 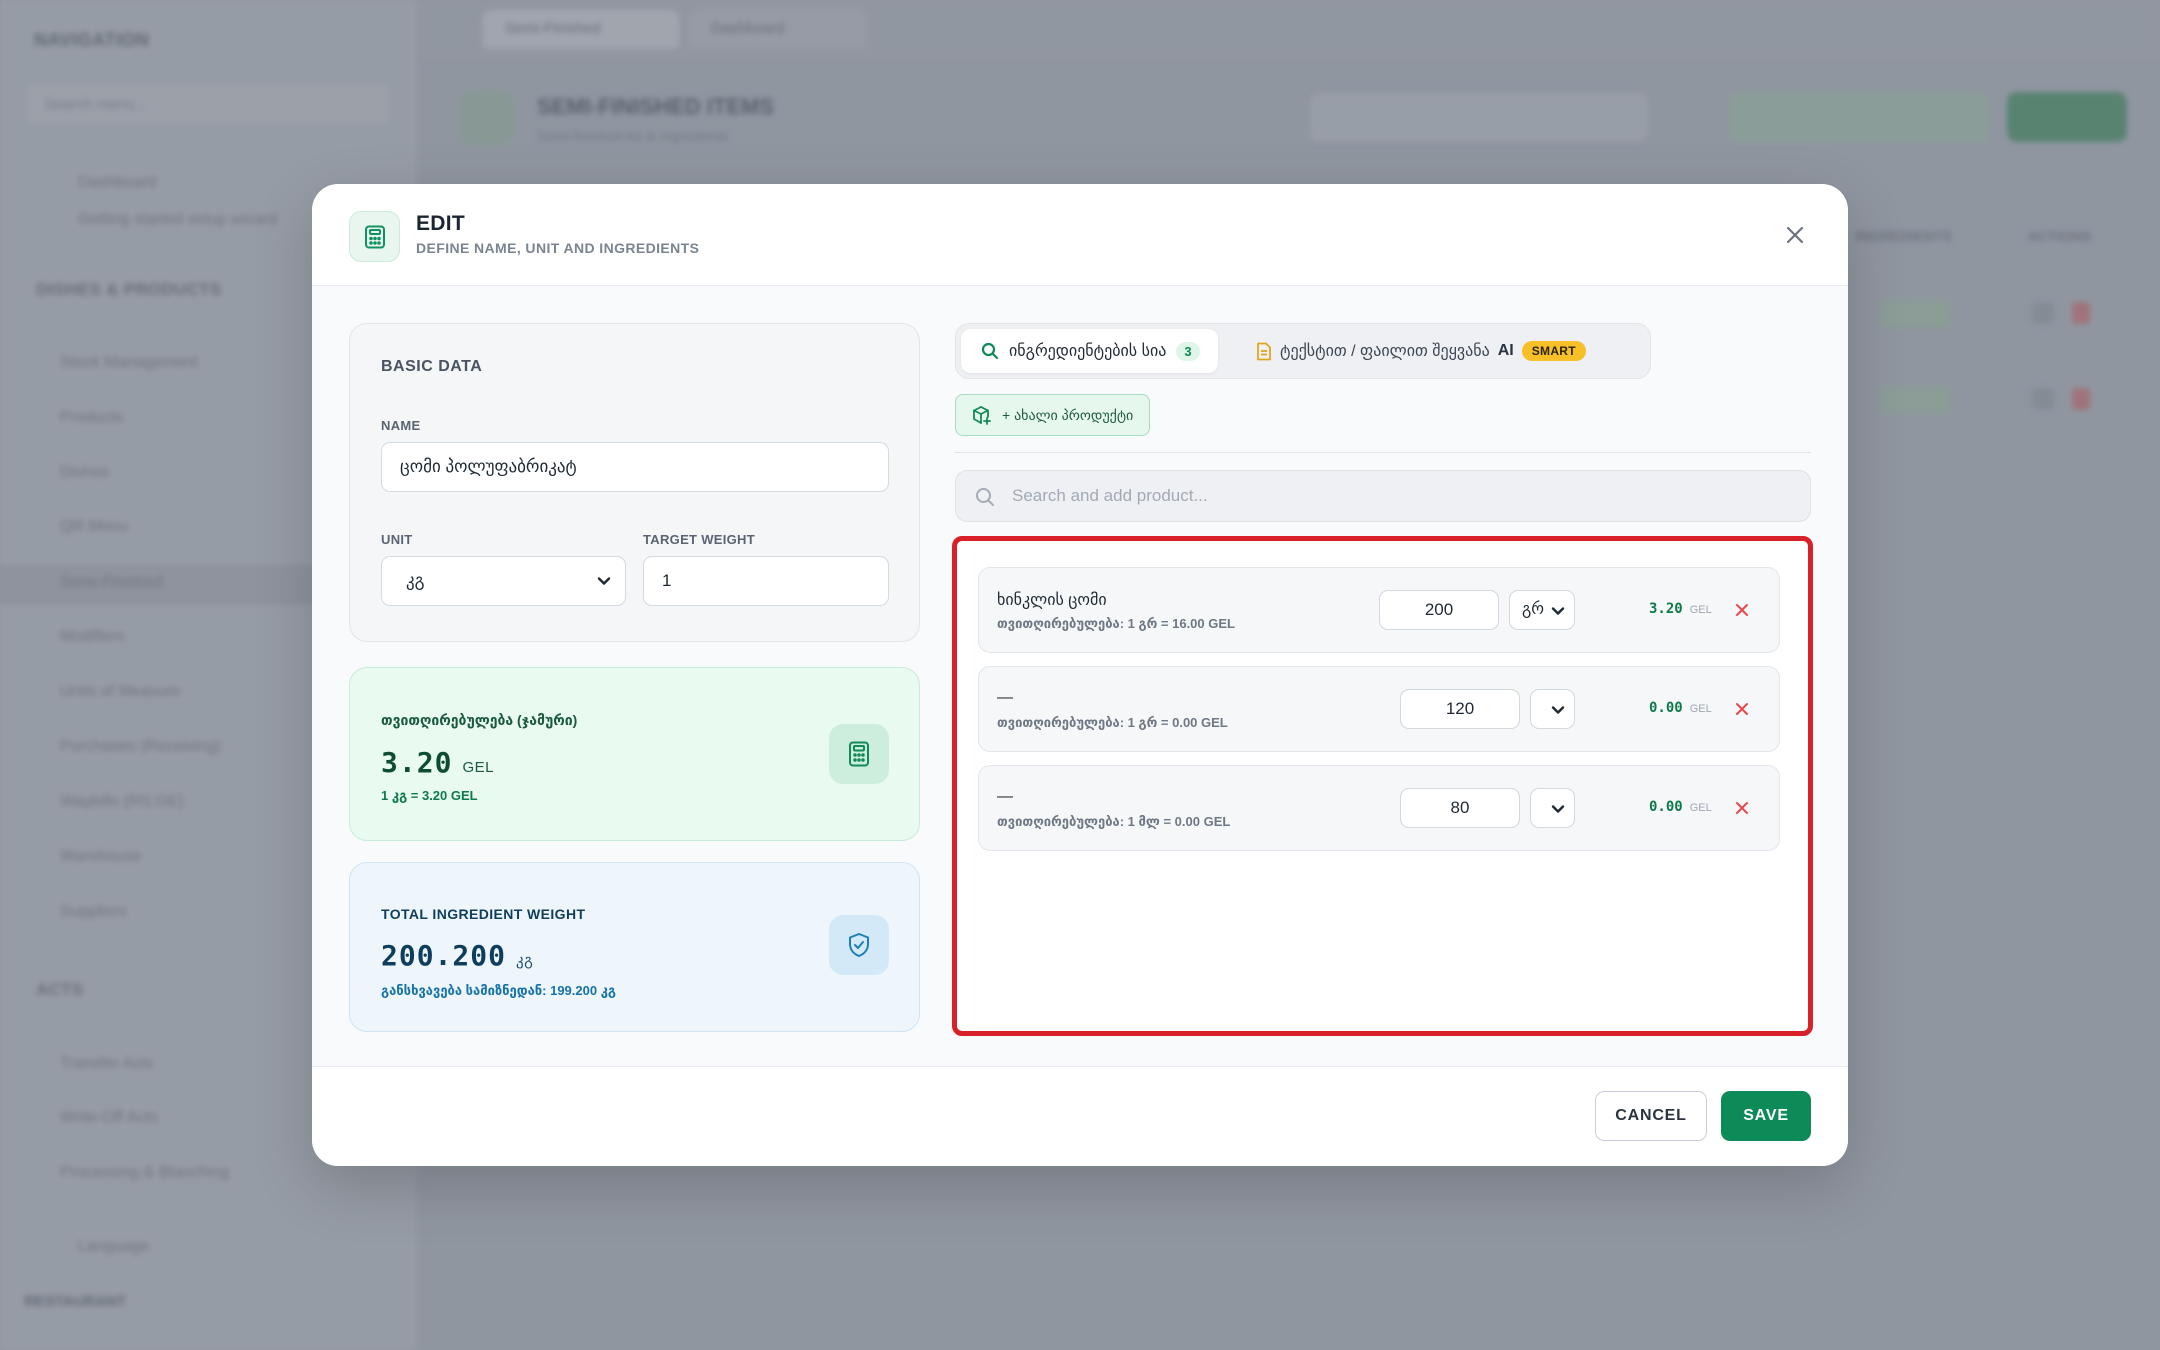 I want to click on modal-subtitle: DEFINE NAME, UNIT AND INGREDIENTS, so click(x=558, y=248).